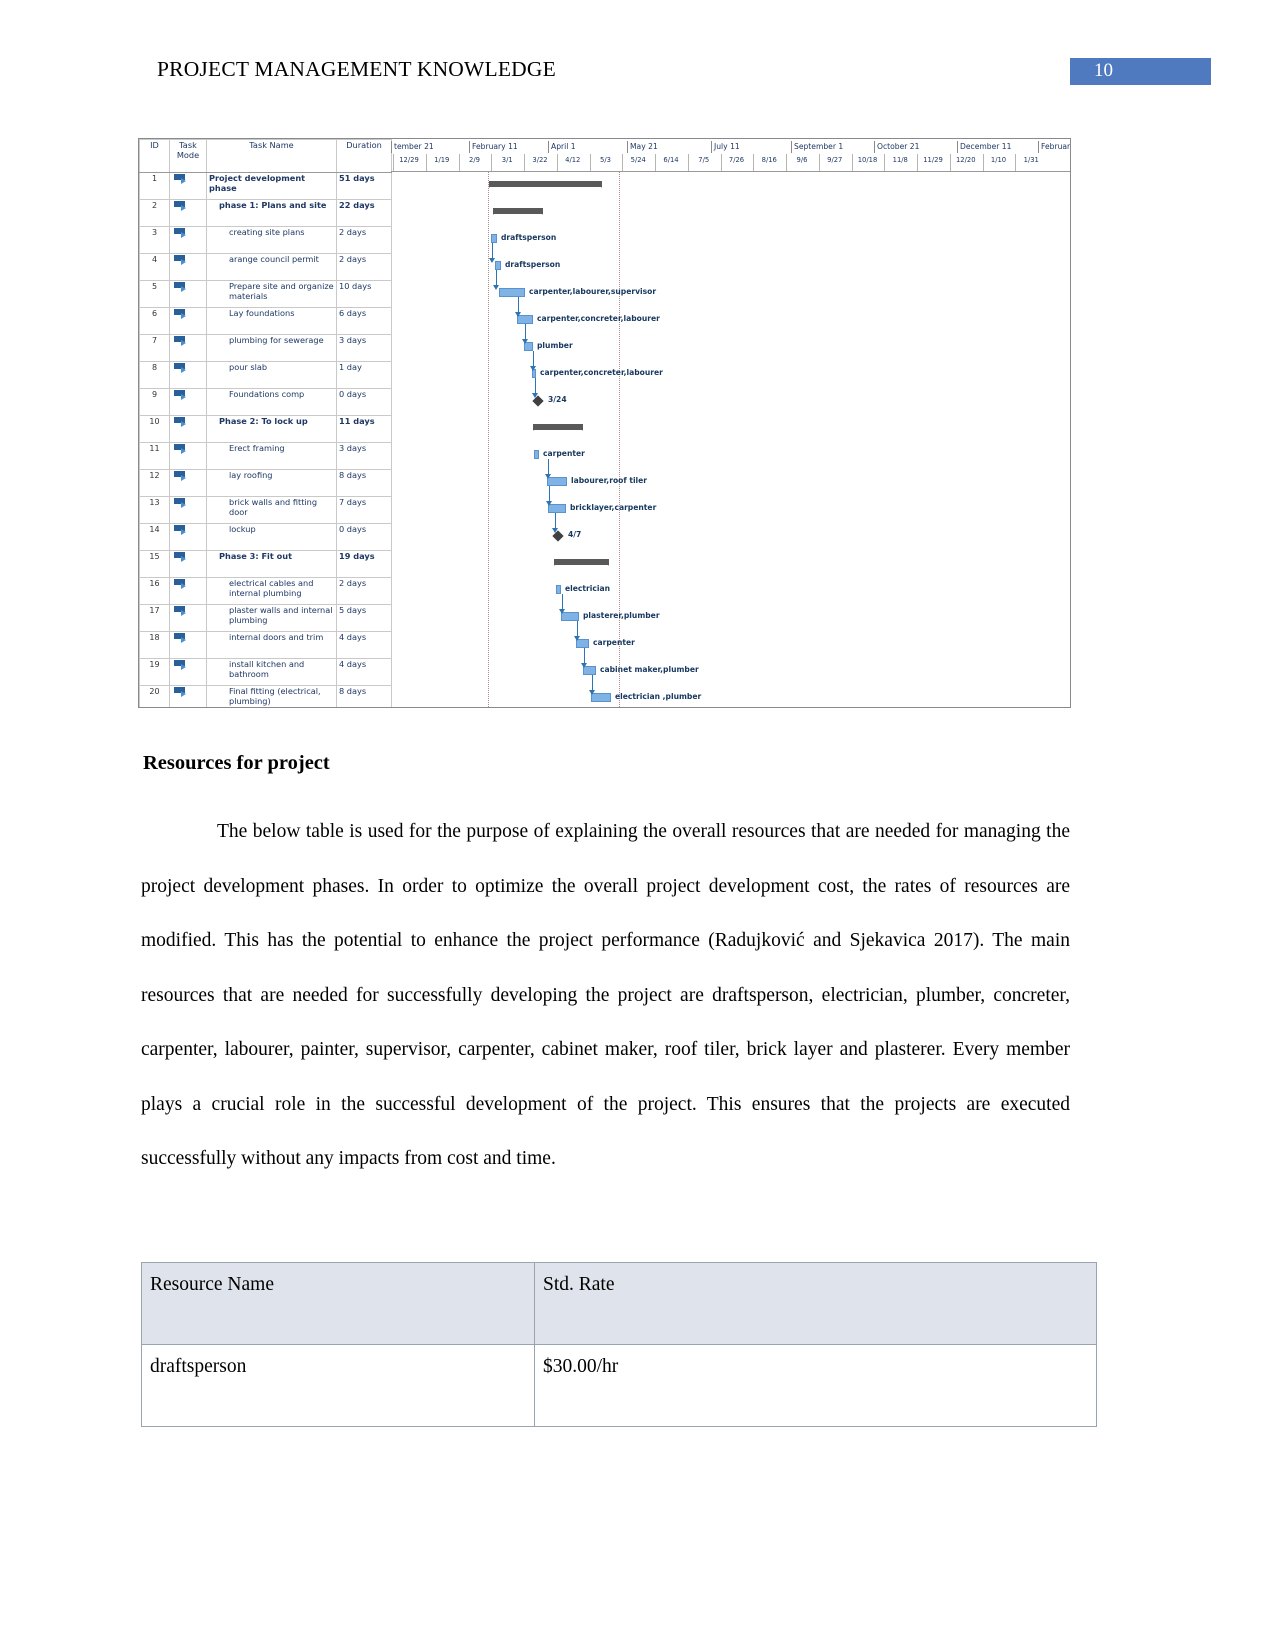  What do you see at coordinates (154, 213) in the screenshot?
I see `task-id-cell: 2` at bounding box center [154, 213].